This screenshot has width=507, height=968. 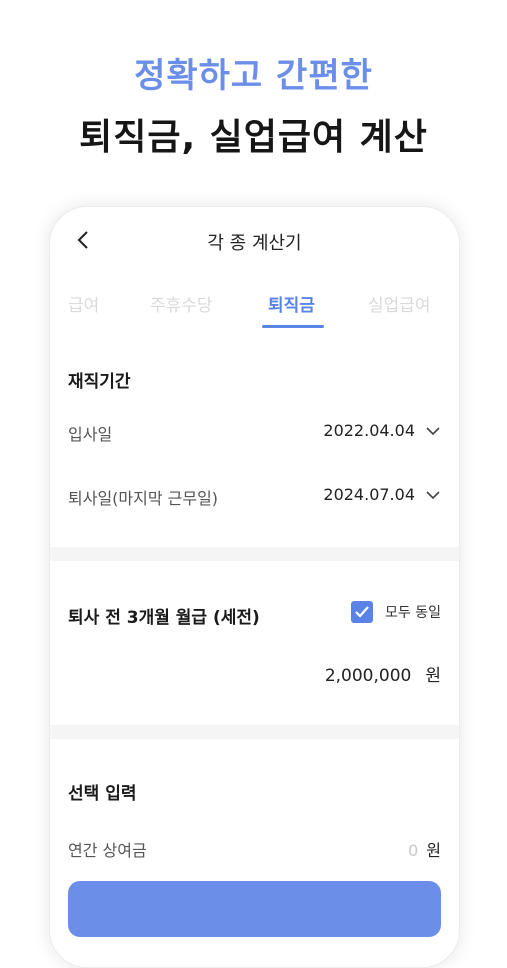 I want to click on optional-title: 선택 입력, so click(x=102, y=794).